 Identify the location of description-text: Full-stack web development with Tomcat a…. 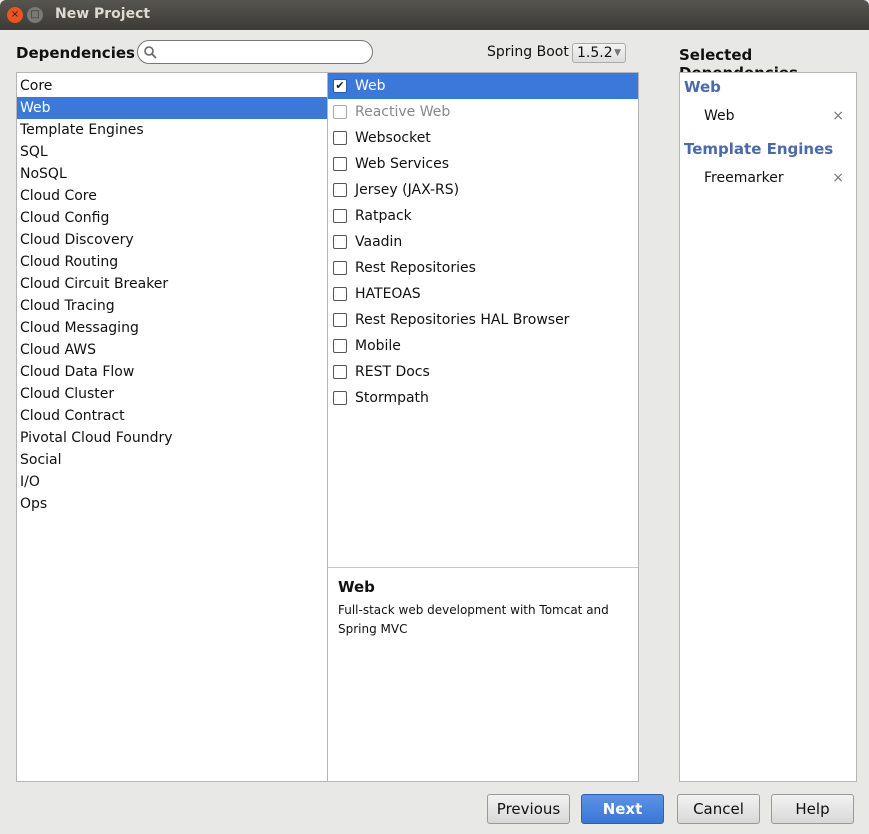
(473, 619).